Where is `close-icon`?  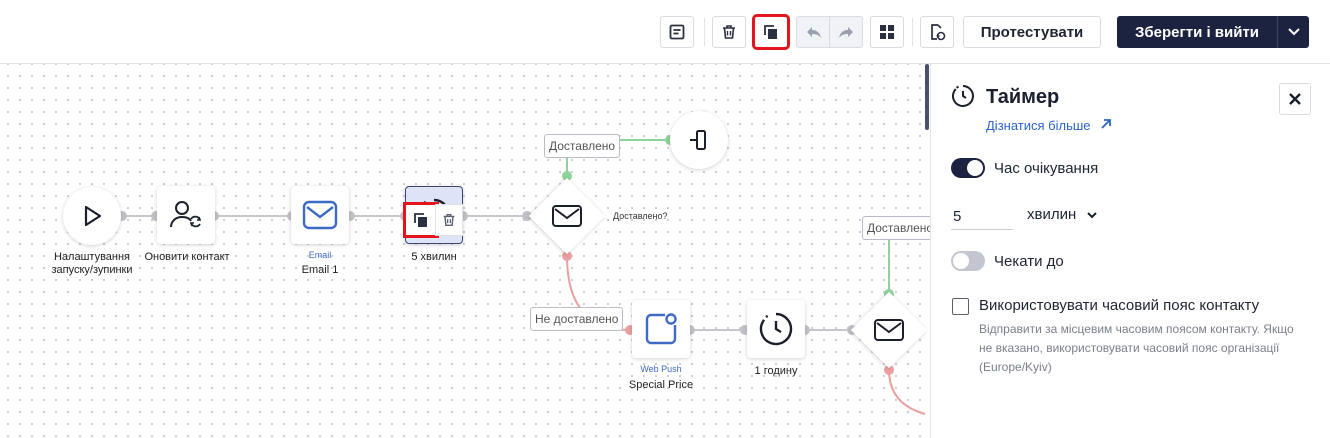 close-icon is located at coordinates (1295, 99).